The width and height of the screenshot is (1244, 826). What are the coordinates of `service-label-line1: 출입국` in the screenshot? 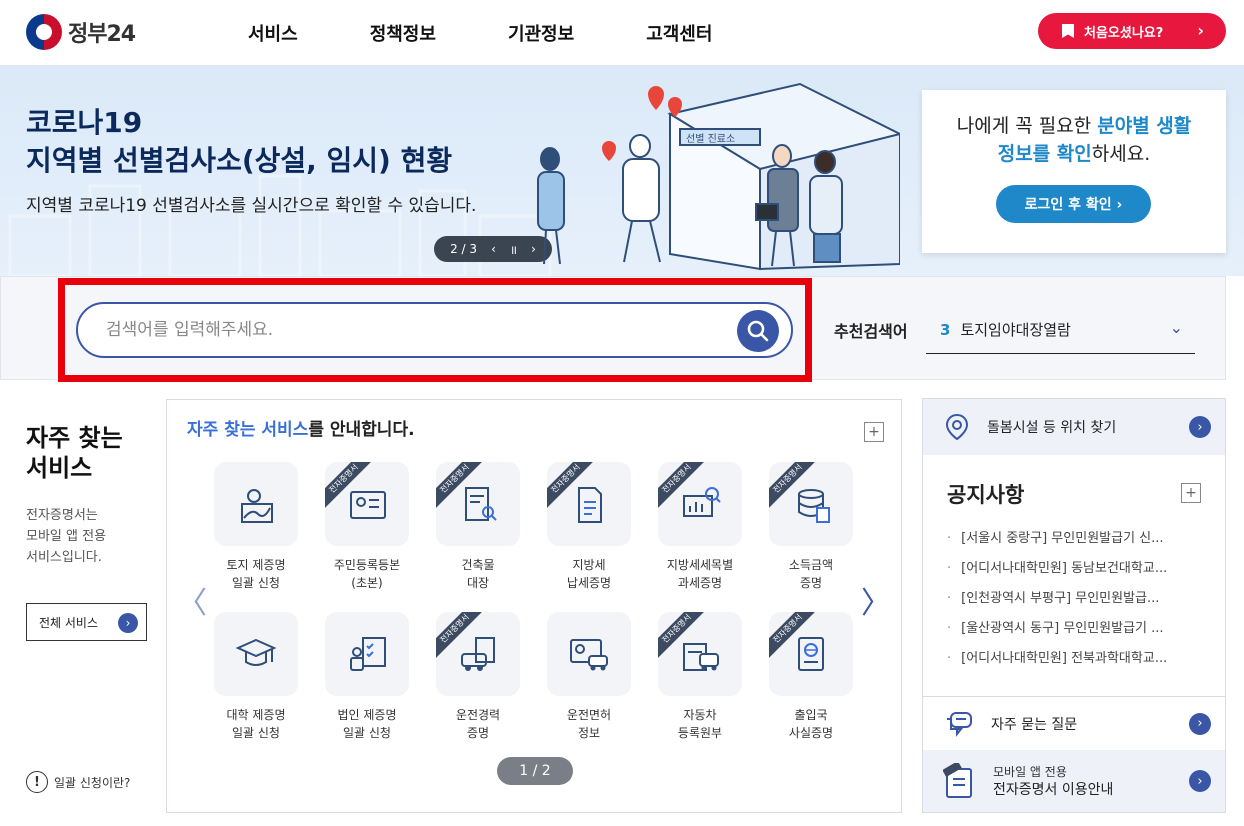 It's located at (811, 715).